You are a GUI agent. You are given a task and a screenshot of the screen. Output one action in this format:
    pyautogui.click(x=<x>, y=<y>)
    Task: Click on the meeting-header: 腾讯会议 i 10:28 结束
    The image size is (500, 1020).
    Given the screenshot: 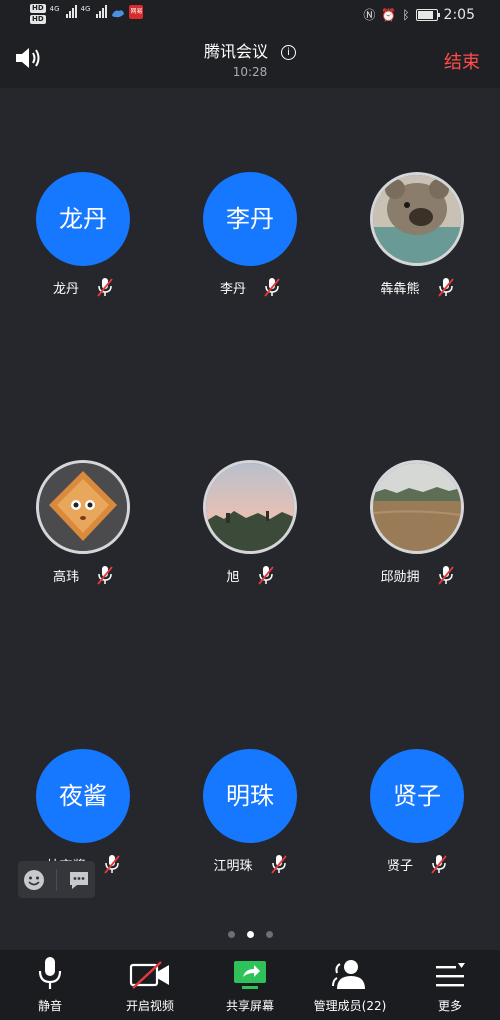 What is the action you would take?
    pyautogui.click(x=250, y=59)
    